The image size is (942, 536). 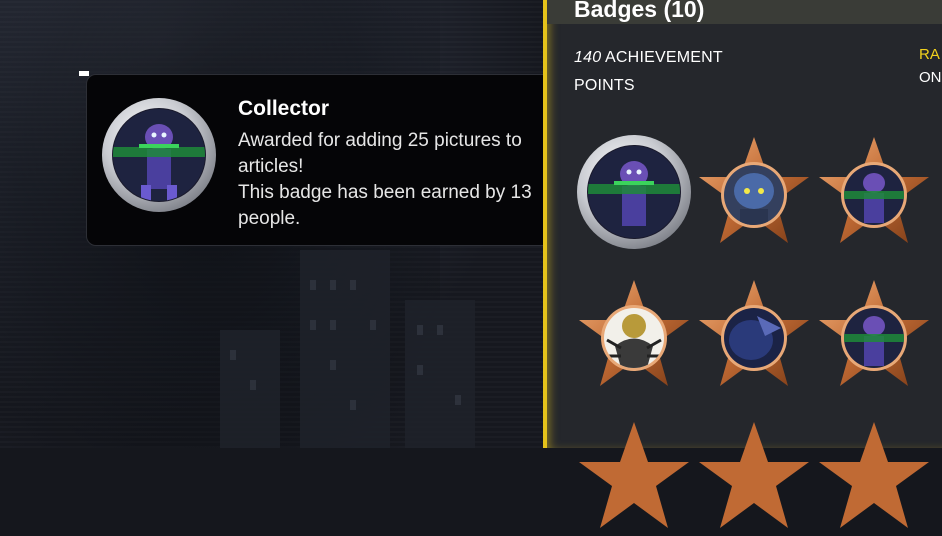 I want to click on rank-label: RA, so click(x=929, y=54).